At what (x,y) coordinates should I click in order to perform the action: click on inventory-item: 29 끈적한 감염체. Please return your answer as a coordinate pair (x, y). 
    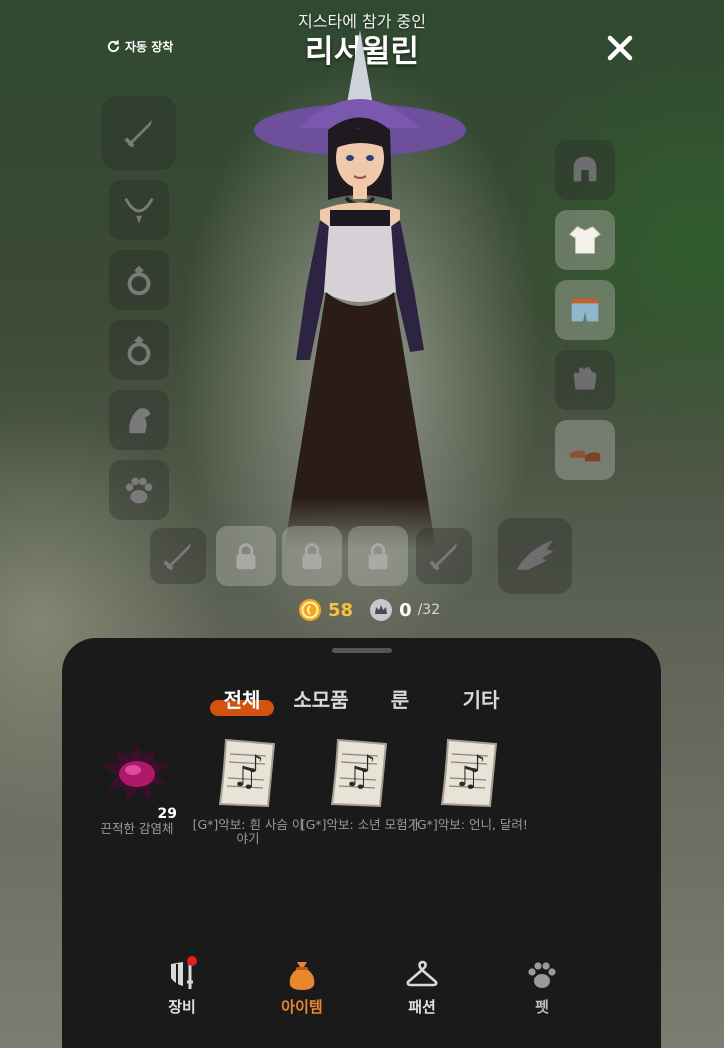
    Looking at the image, I should click on (137, 787).